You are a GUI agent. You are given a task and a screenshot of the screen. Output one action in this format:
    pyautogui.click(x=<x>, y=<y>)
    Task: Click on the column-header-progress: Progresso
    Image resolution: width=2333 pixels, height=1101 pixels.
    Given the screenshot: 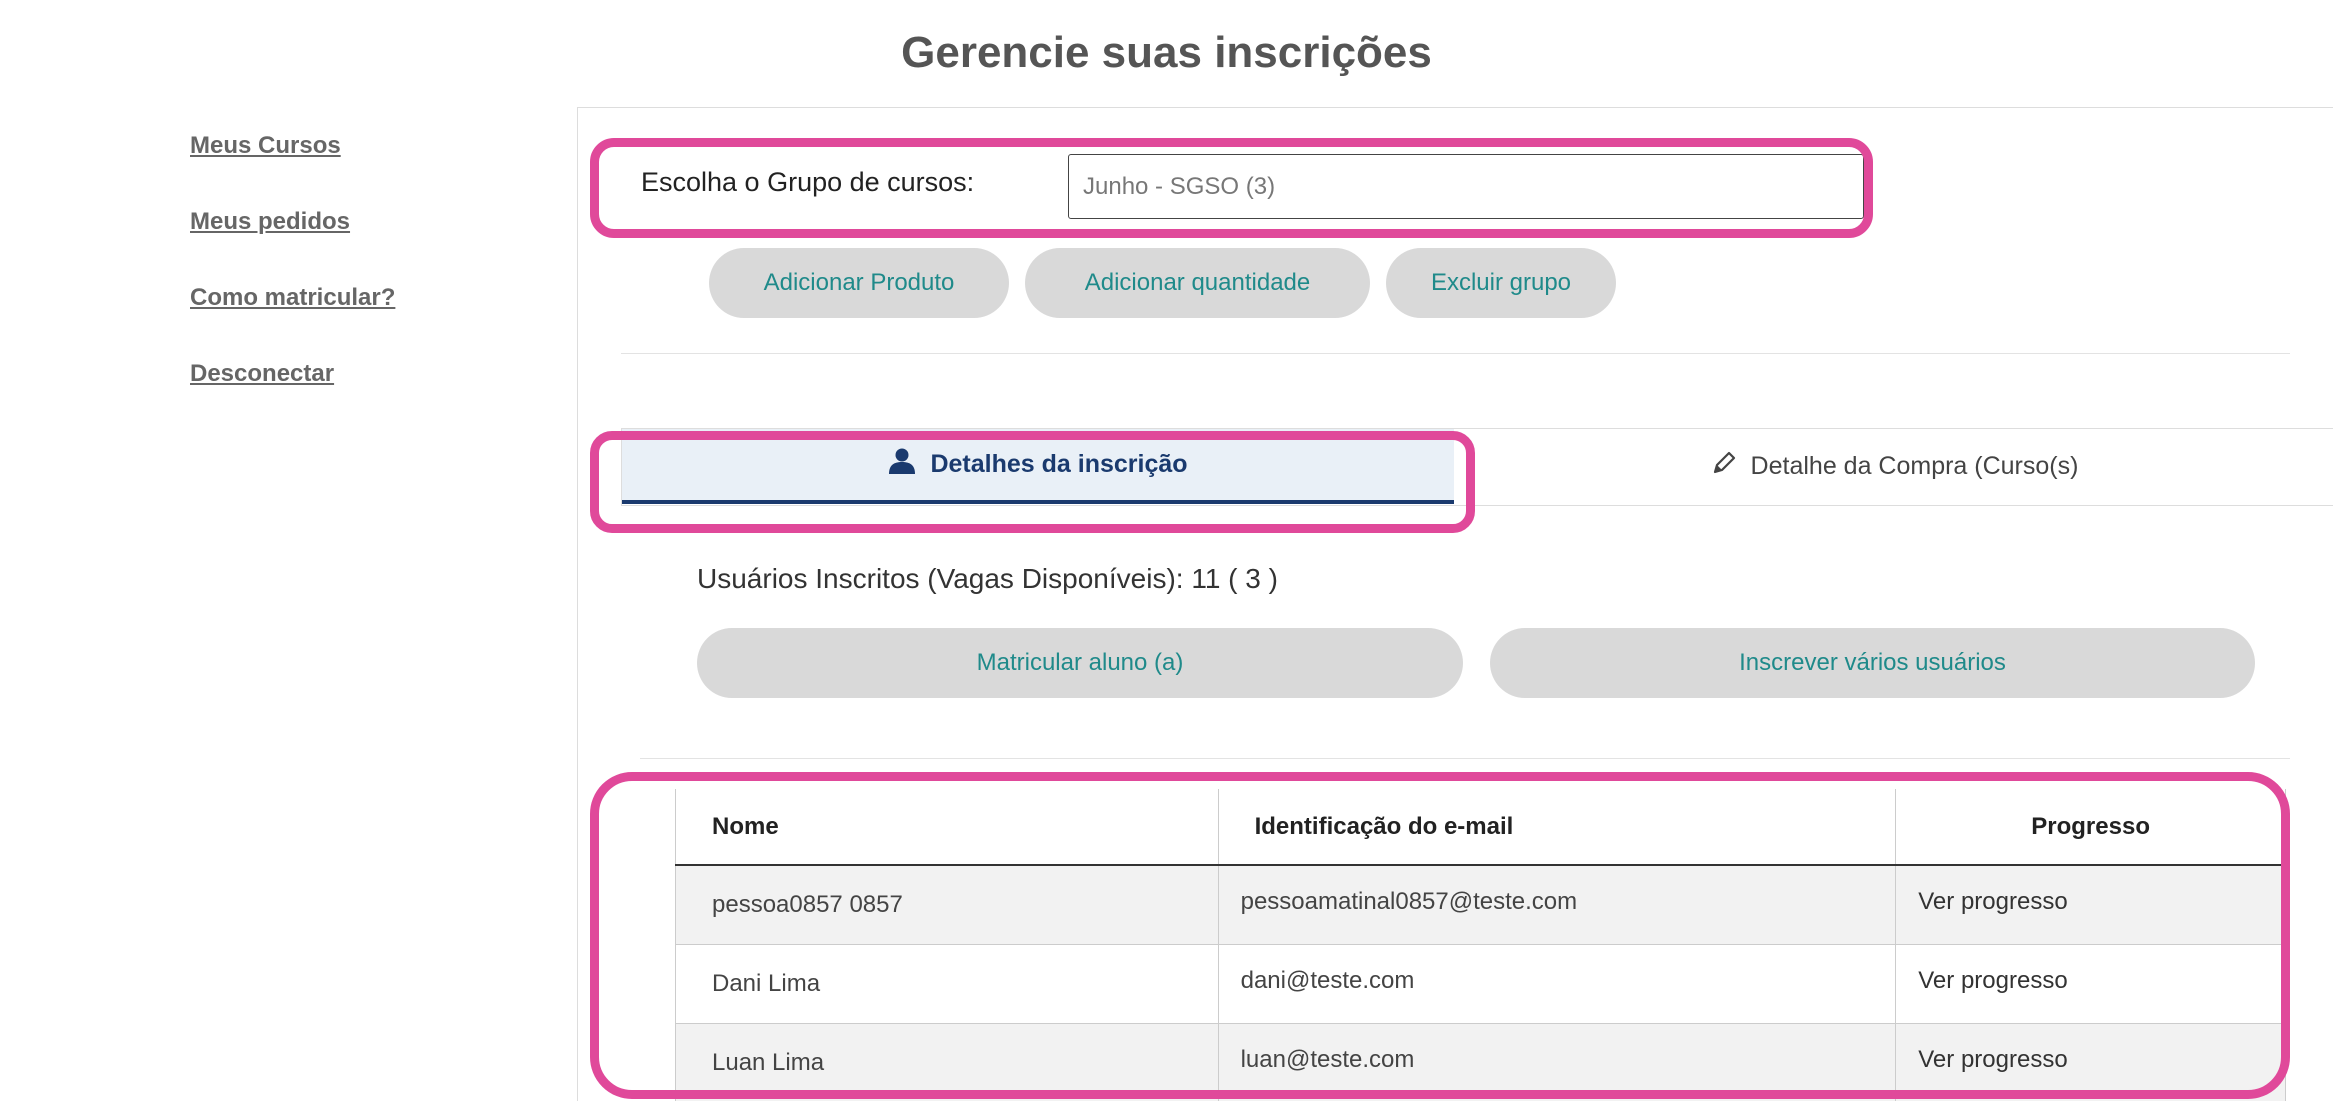 What is the action you would take?
    pyautogui.click(x=2090, y=827)
    